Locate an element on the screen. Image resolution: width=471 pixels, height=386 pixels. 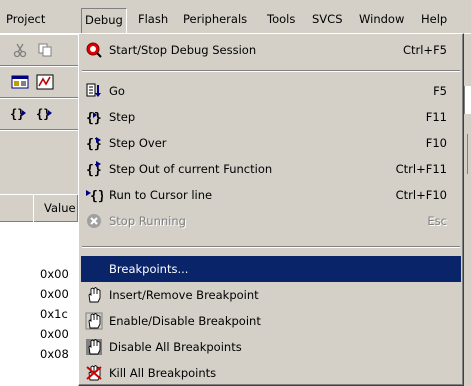
menu-item-shortcut: F10 is located at coordinates (436, 143).